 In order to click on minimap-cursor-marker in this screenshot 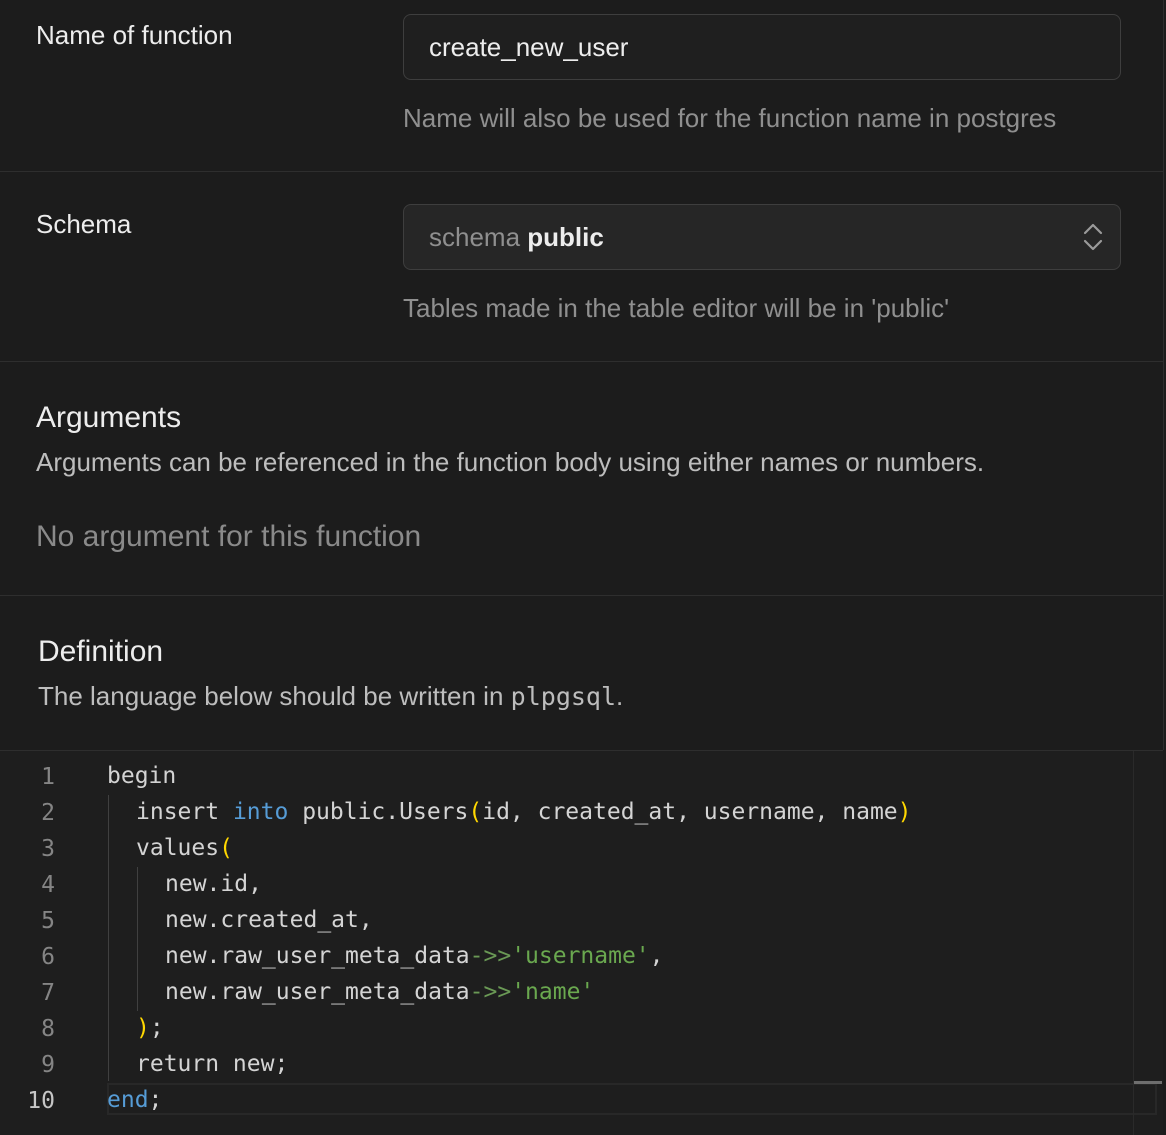, I will do `click(1148, 1082)`.